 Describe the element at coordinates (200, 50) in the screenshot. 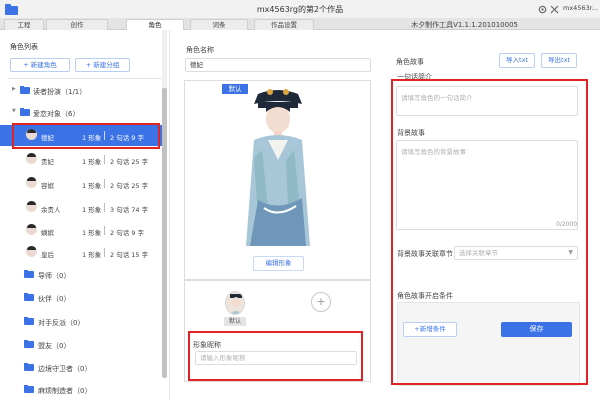

I see `role-name-label: 角色名称` at that location.